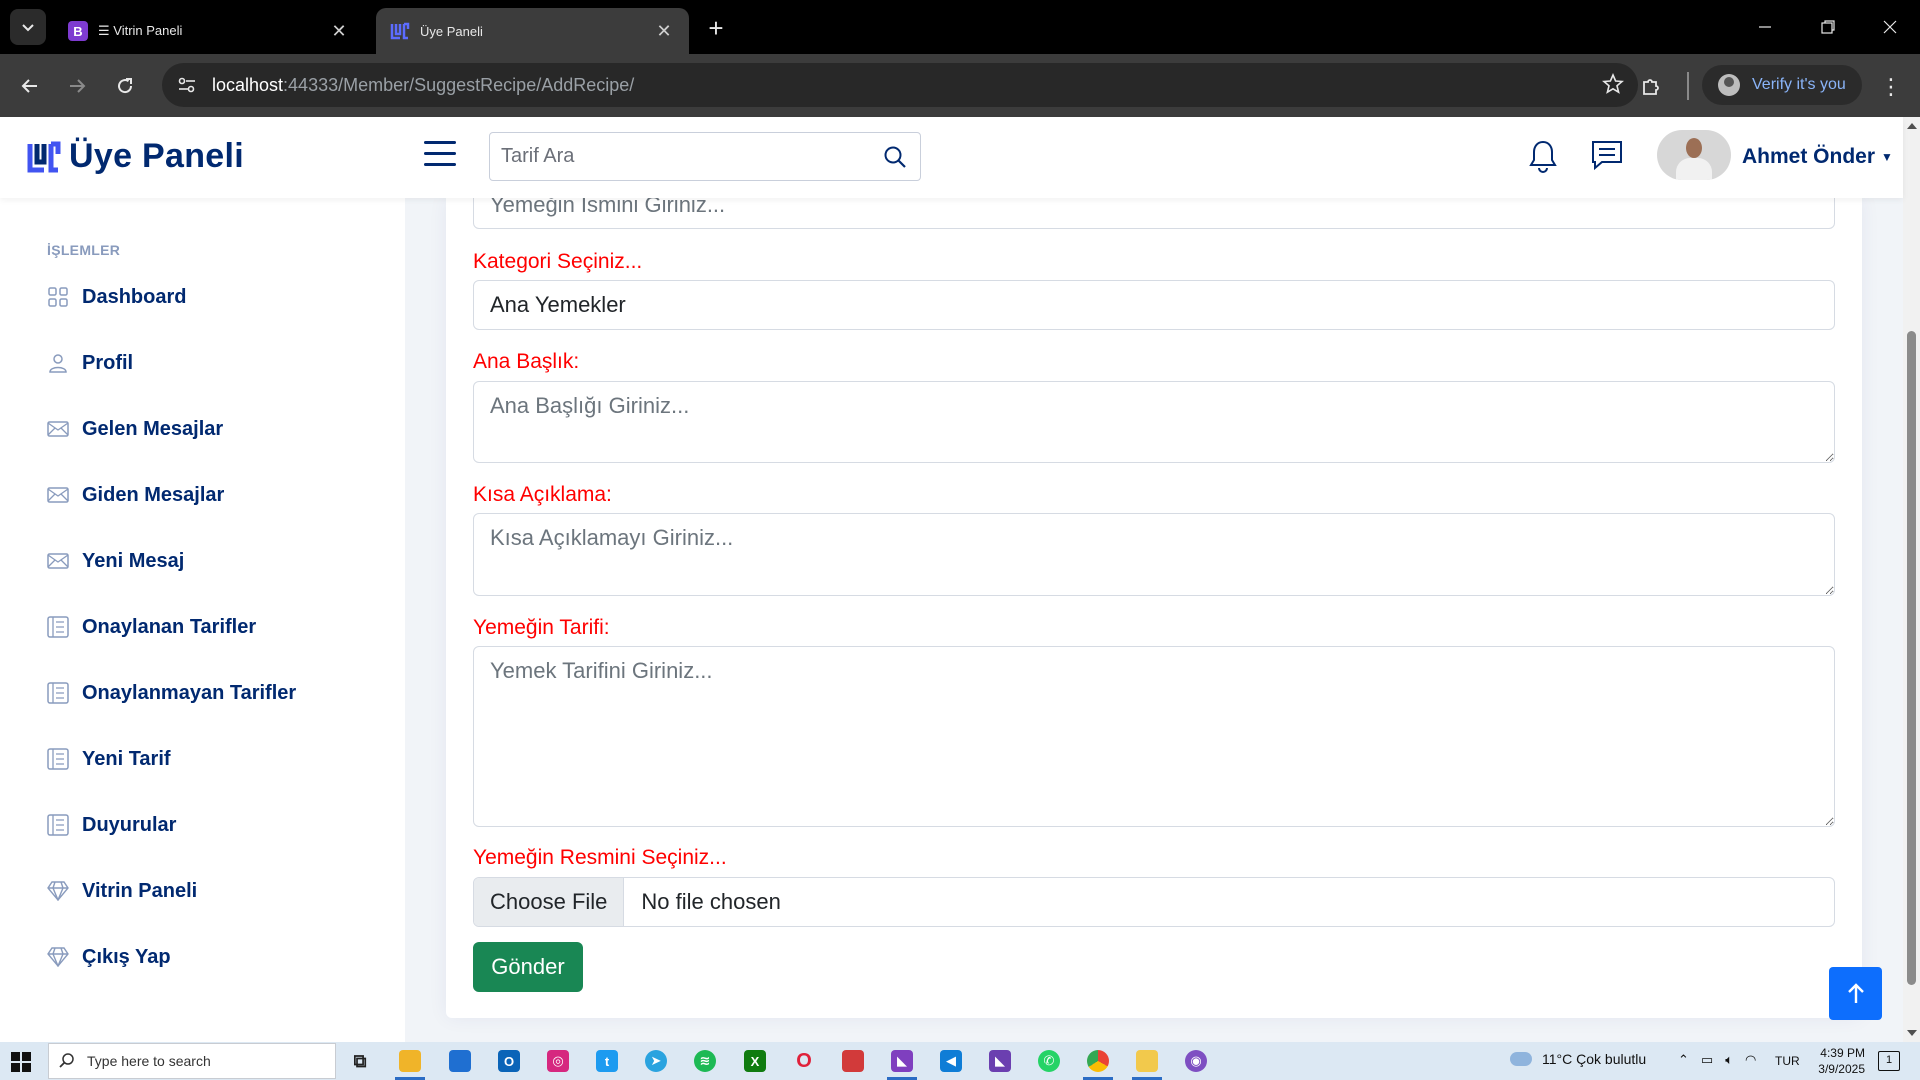 The image size is (1920, 1080). I want to click on chat-icon, so click(1607, 157).